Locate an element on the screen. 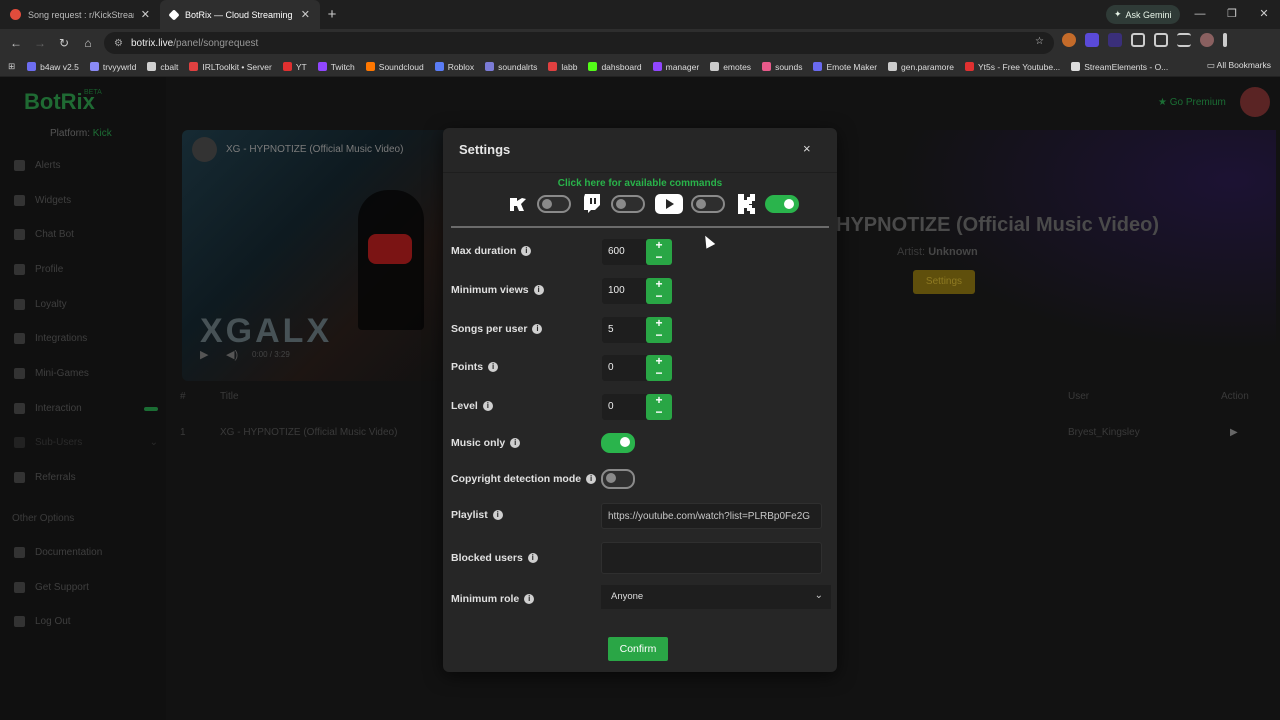 Image resolution: width=1280 pixels, height=720 pixels. bookmark-item: trvyywrld is located at coordinates (112, 67).